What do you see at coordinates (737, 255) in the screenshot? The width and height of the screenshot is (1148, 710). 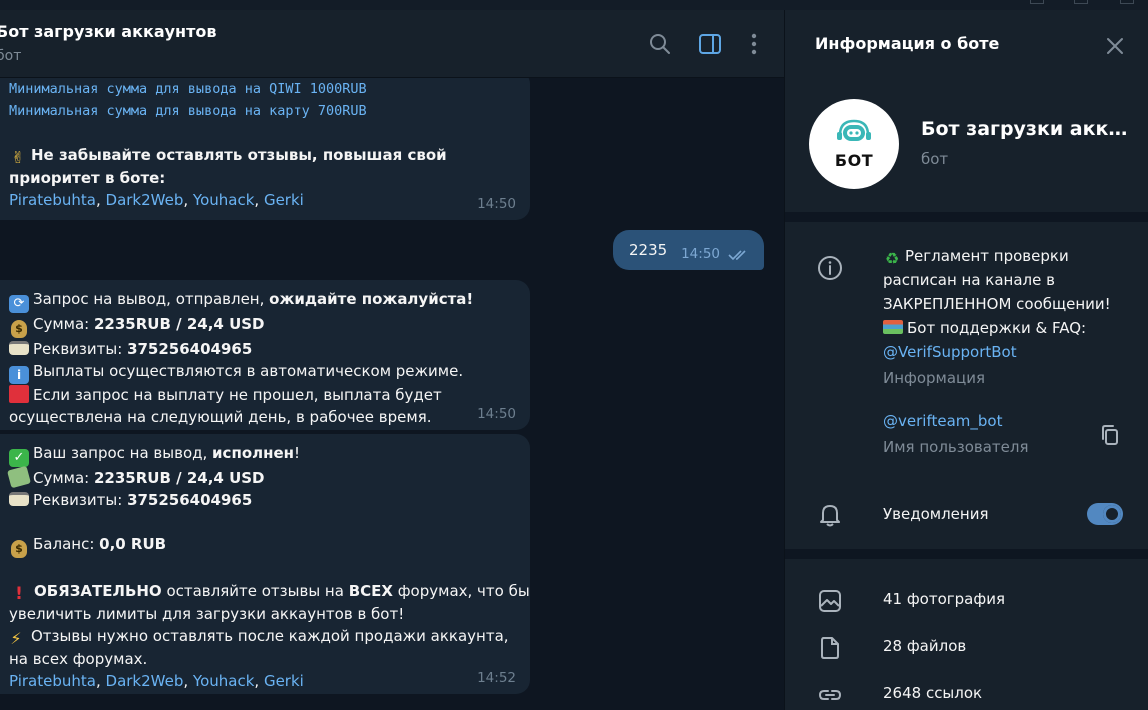 I see `double-check-icon` at bounding box center [737, 255].